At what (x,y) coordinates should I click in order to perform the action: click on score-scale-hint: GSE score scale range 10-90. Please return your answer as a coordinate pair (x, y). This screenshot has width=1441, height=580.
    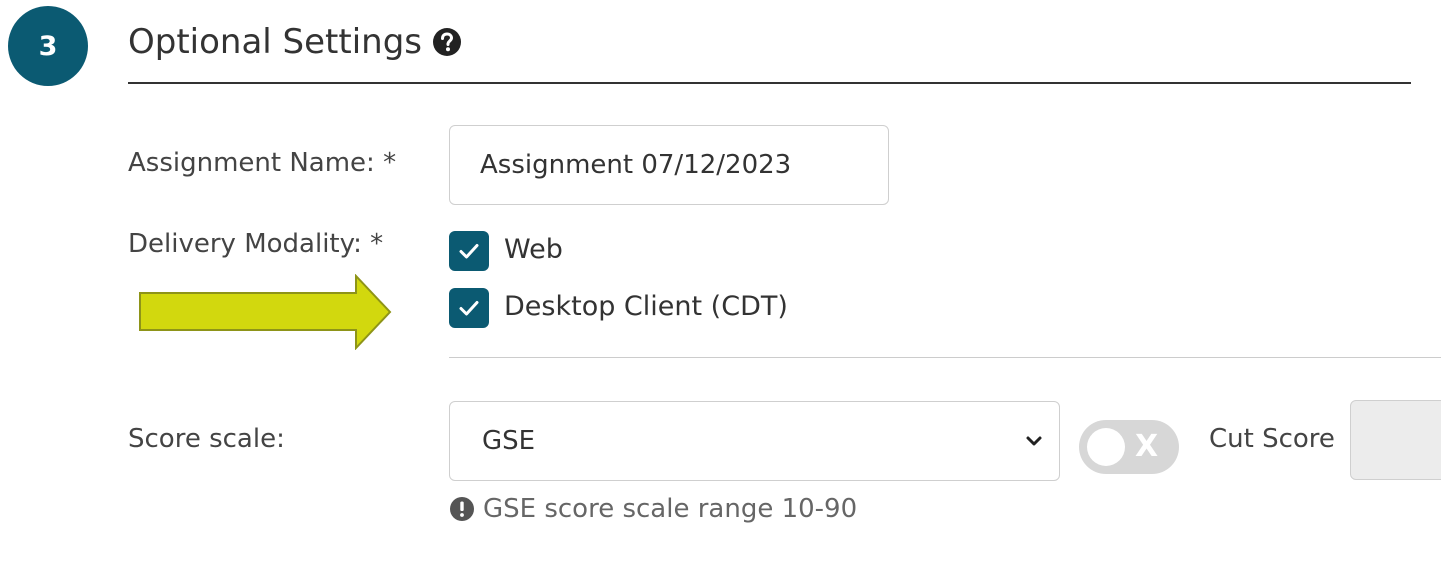
    Looking at the image, I should click on (653, 509).